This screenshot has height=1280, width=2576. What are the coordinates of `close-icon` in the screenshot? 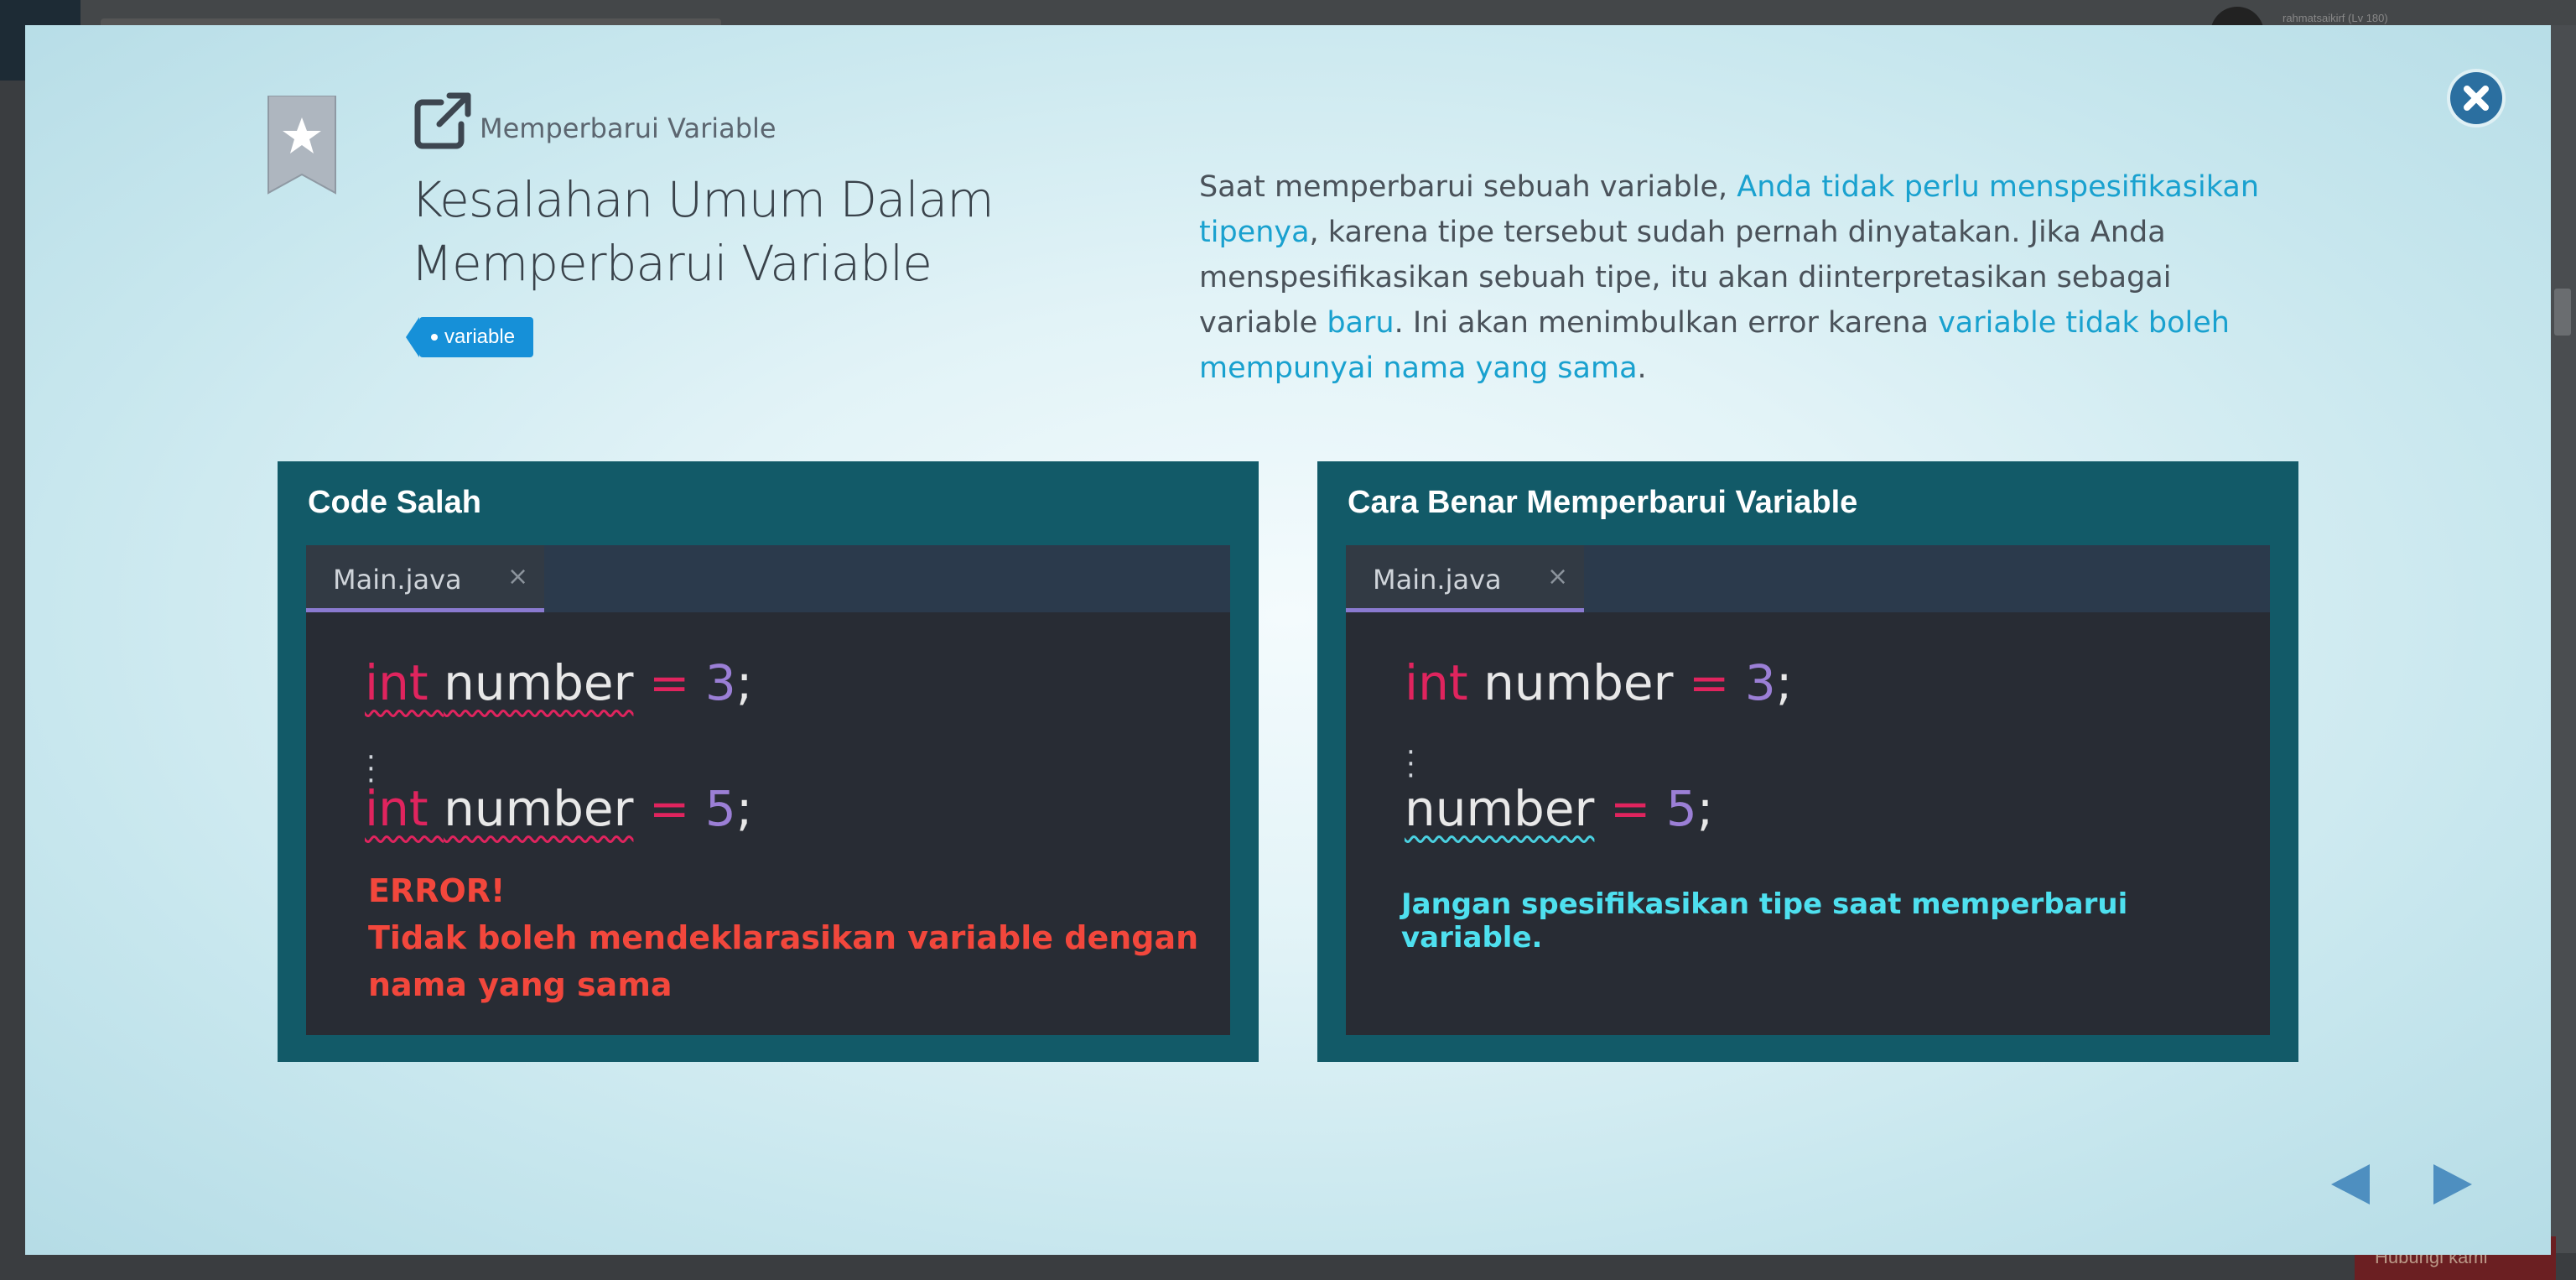 It's located at (2476, 98).